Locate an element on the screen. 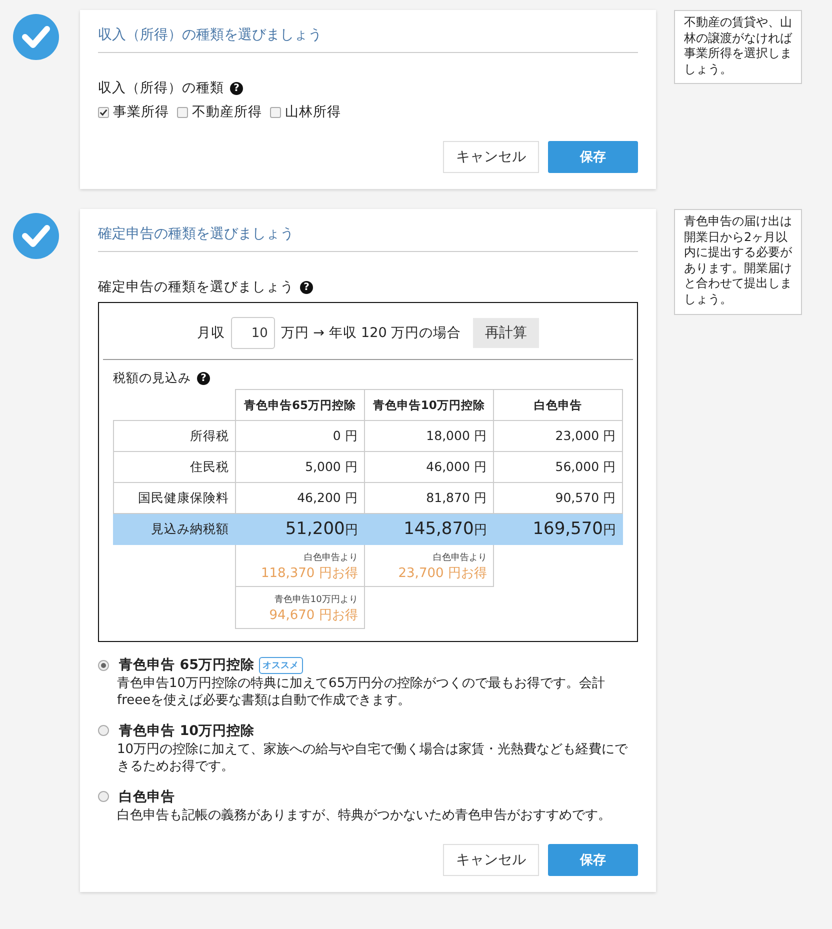 This screenshot has height=929, width=832. option-title: 白色申告 is located at coordinates (147, 797).